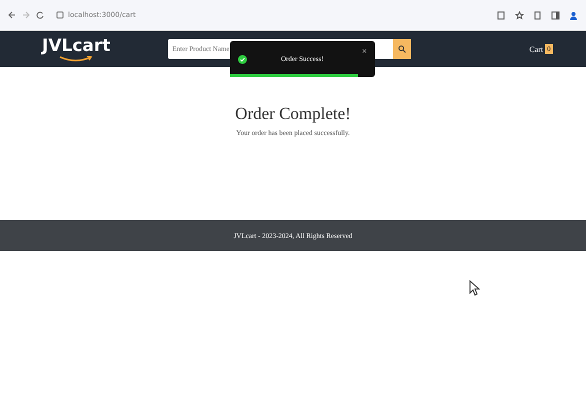 Image resolution: width=586 pixels, height=406 pixels. What do you see at coordinates (60, 15) in the screenshot?
I see `site-info-icon` at bounding box center [60, 15].